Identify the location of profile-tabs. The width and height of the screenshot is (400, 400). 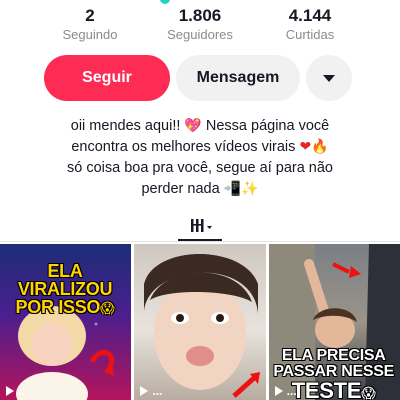
(200, 224).